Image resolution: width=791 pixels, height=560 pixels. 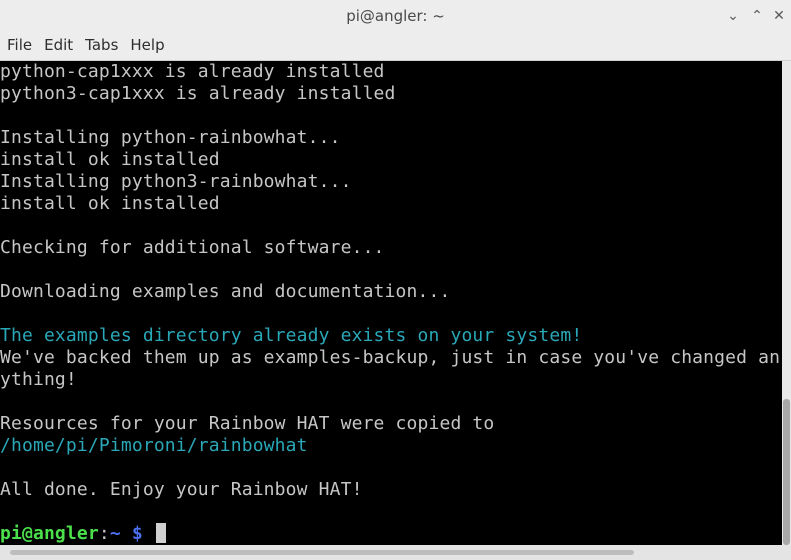 What do you see at coordinates (126, 533) in the screenshot?
I see `prompt-path: ~ $` at bounding box center [126, 533].